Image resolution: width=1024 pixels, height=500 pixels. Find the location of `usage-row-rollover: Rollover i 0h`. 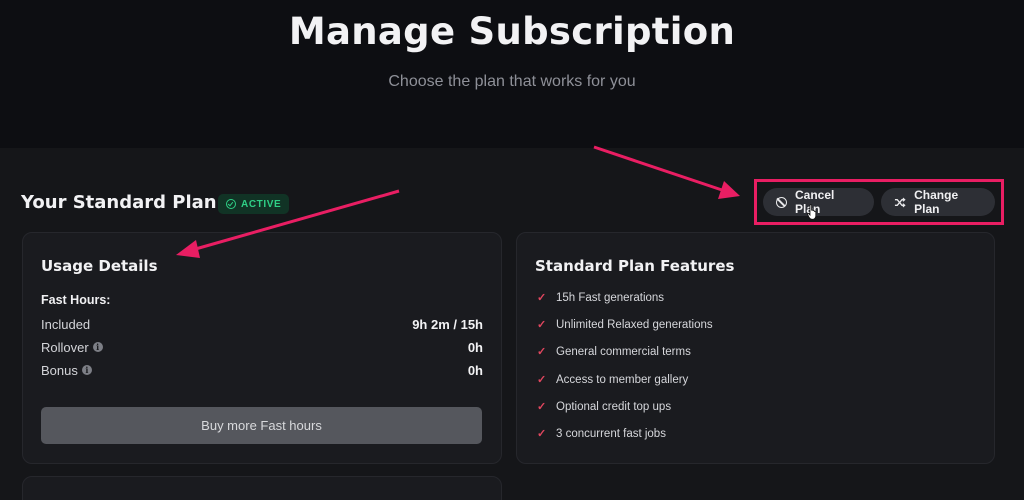

usage-row-rollover: Rollover i 0h is located at coordinates (262, 347).